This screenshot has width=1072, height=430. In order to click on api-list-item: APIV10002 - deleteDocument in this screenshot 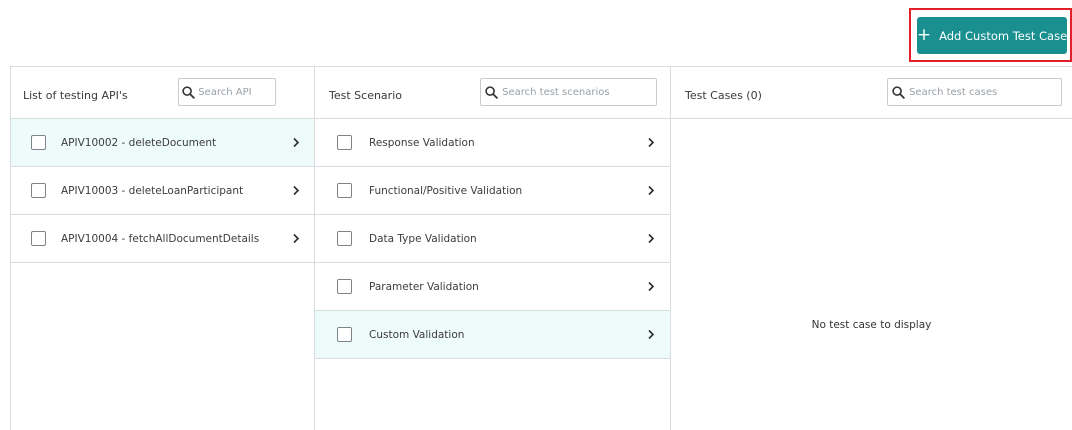, I will do `click(162, 143)`.